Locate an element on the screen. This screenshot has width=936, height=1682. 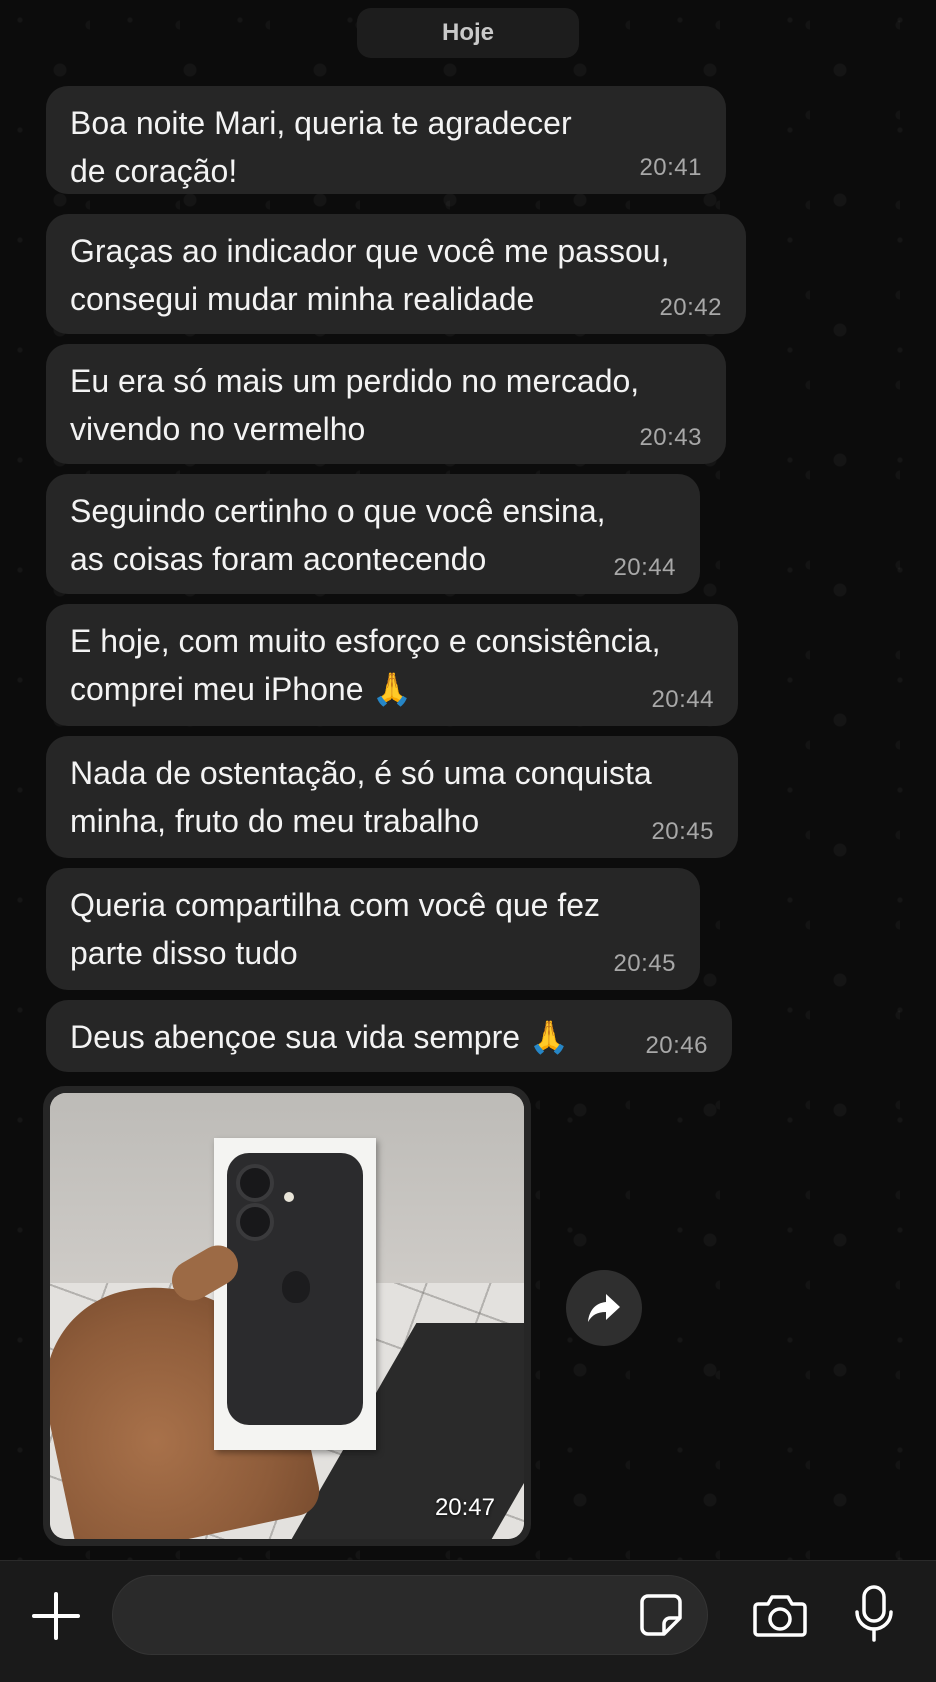
message-time: 20:42 is located at coordinates (690, 307).